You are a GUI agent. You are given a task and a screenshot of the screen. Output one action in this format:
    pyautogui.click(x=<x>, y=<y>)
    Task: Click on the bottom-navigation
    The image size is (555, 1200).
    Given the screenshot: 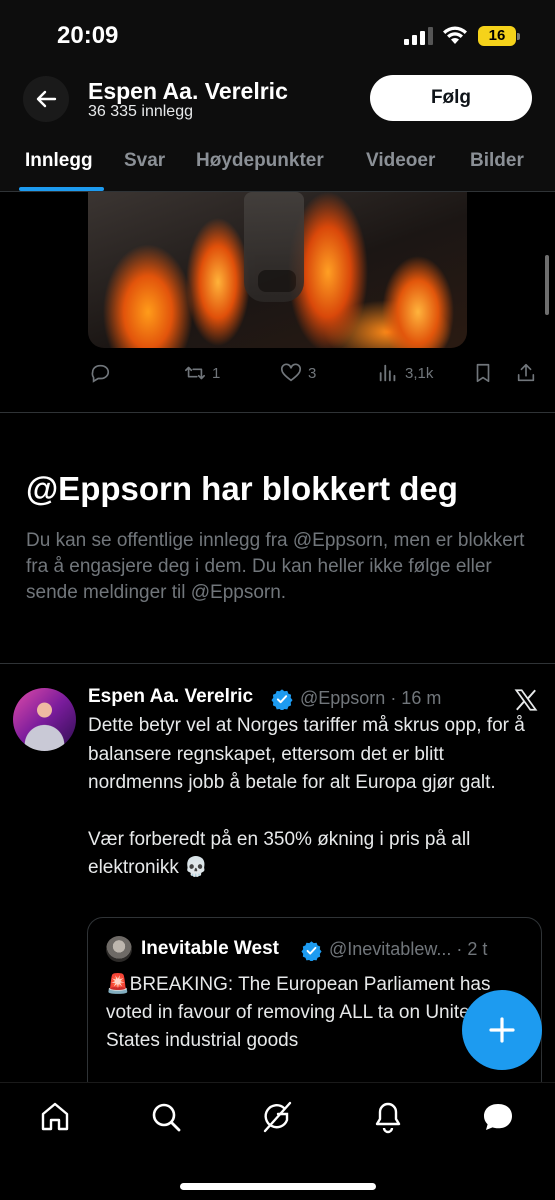 What is the action you would take?
    pyautogui.click(x=277, y=1141)
    